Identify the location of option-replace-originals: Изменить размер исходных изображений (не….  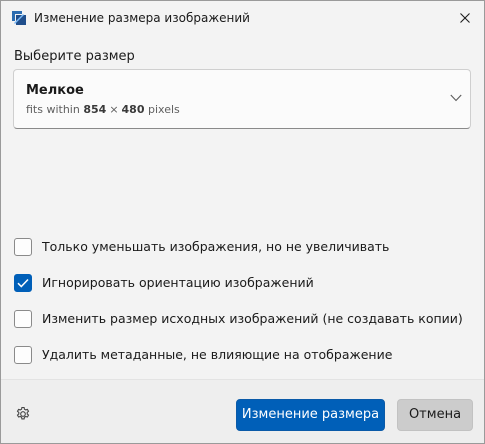
(238, 319).